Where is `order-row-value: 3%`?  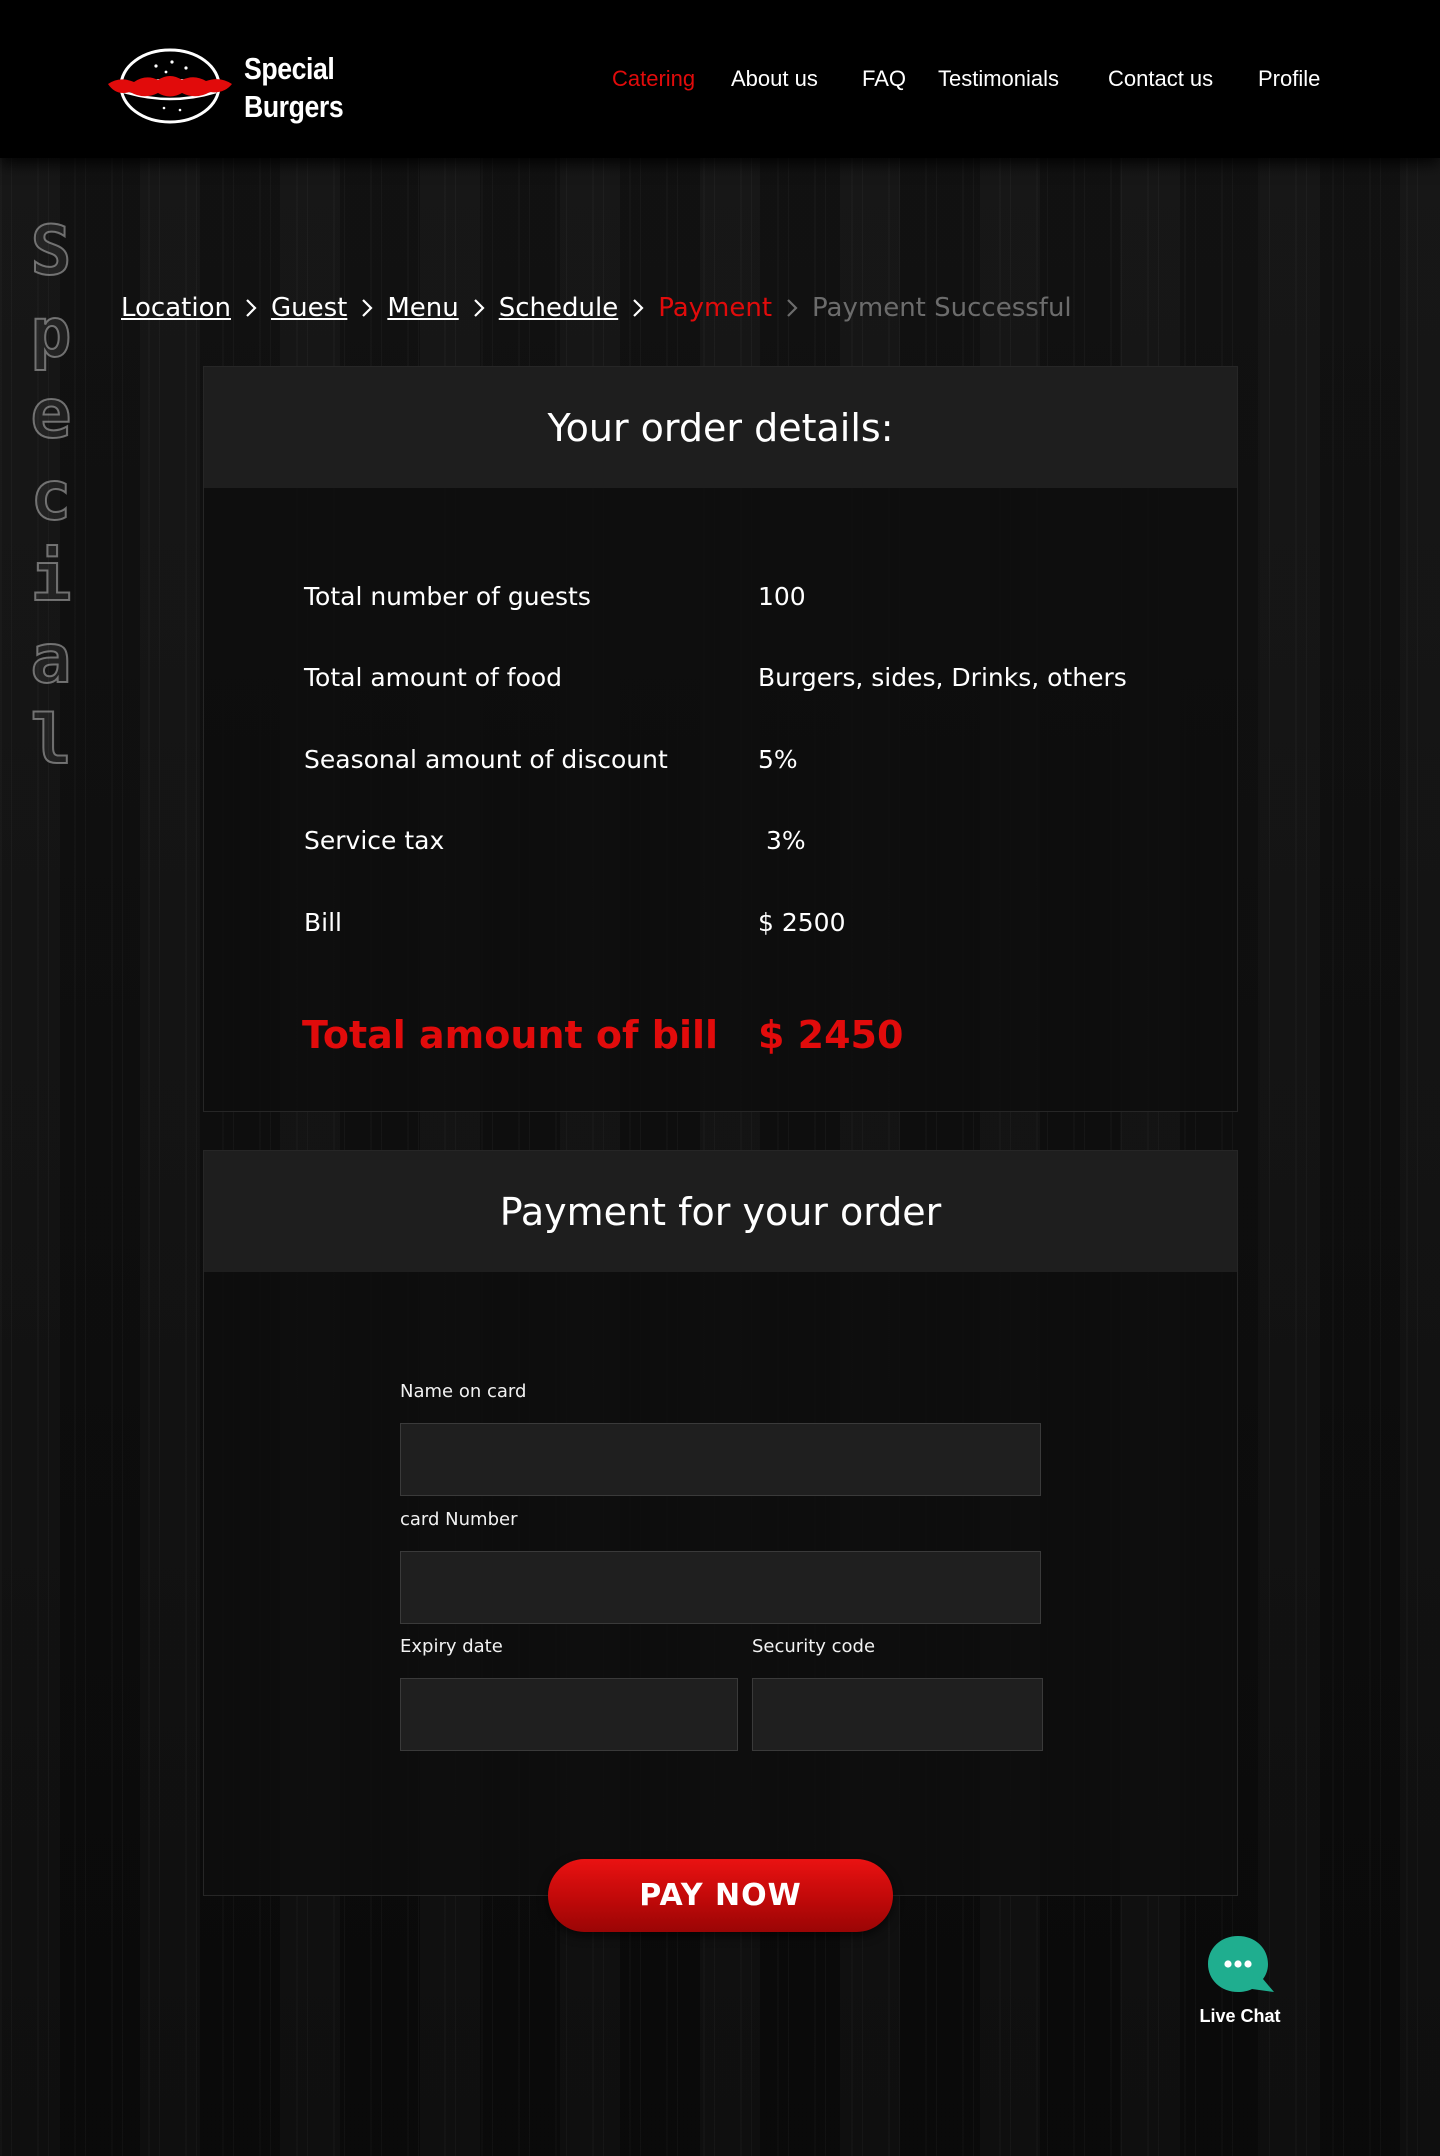
order-row-value: 3% is located at coordinates (782, 840).